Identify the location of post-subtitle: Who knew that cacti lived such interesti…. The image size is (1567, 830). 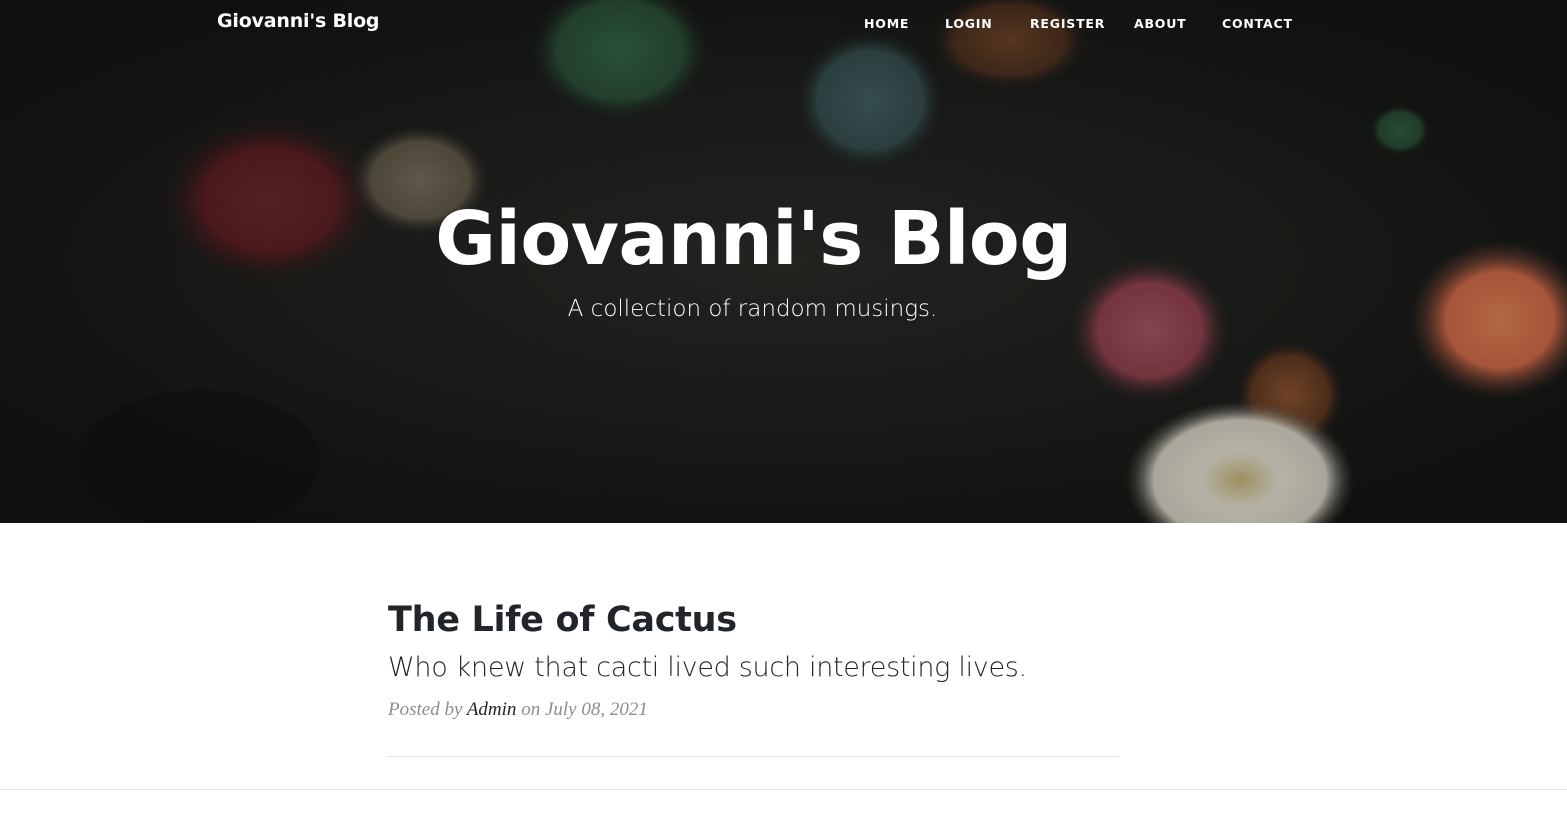
(753, 667).